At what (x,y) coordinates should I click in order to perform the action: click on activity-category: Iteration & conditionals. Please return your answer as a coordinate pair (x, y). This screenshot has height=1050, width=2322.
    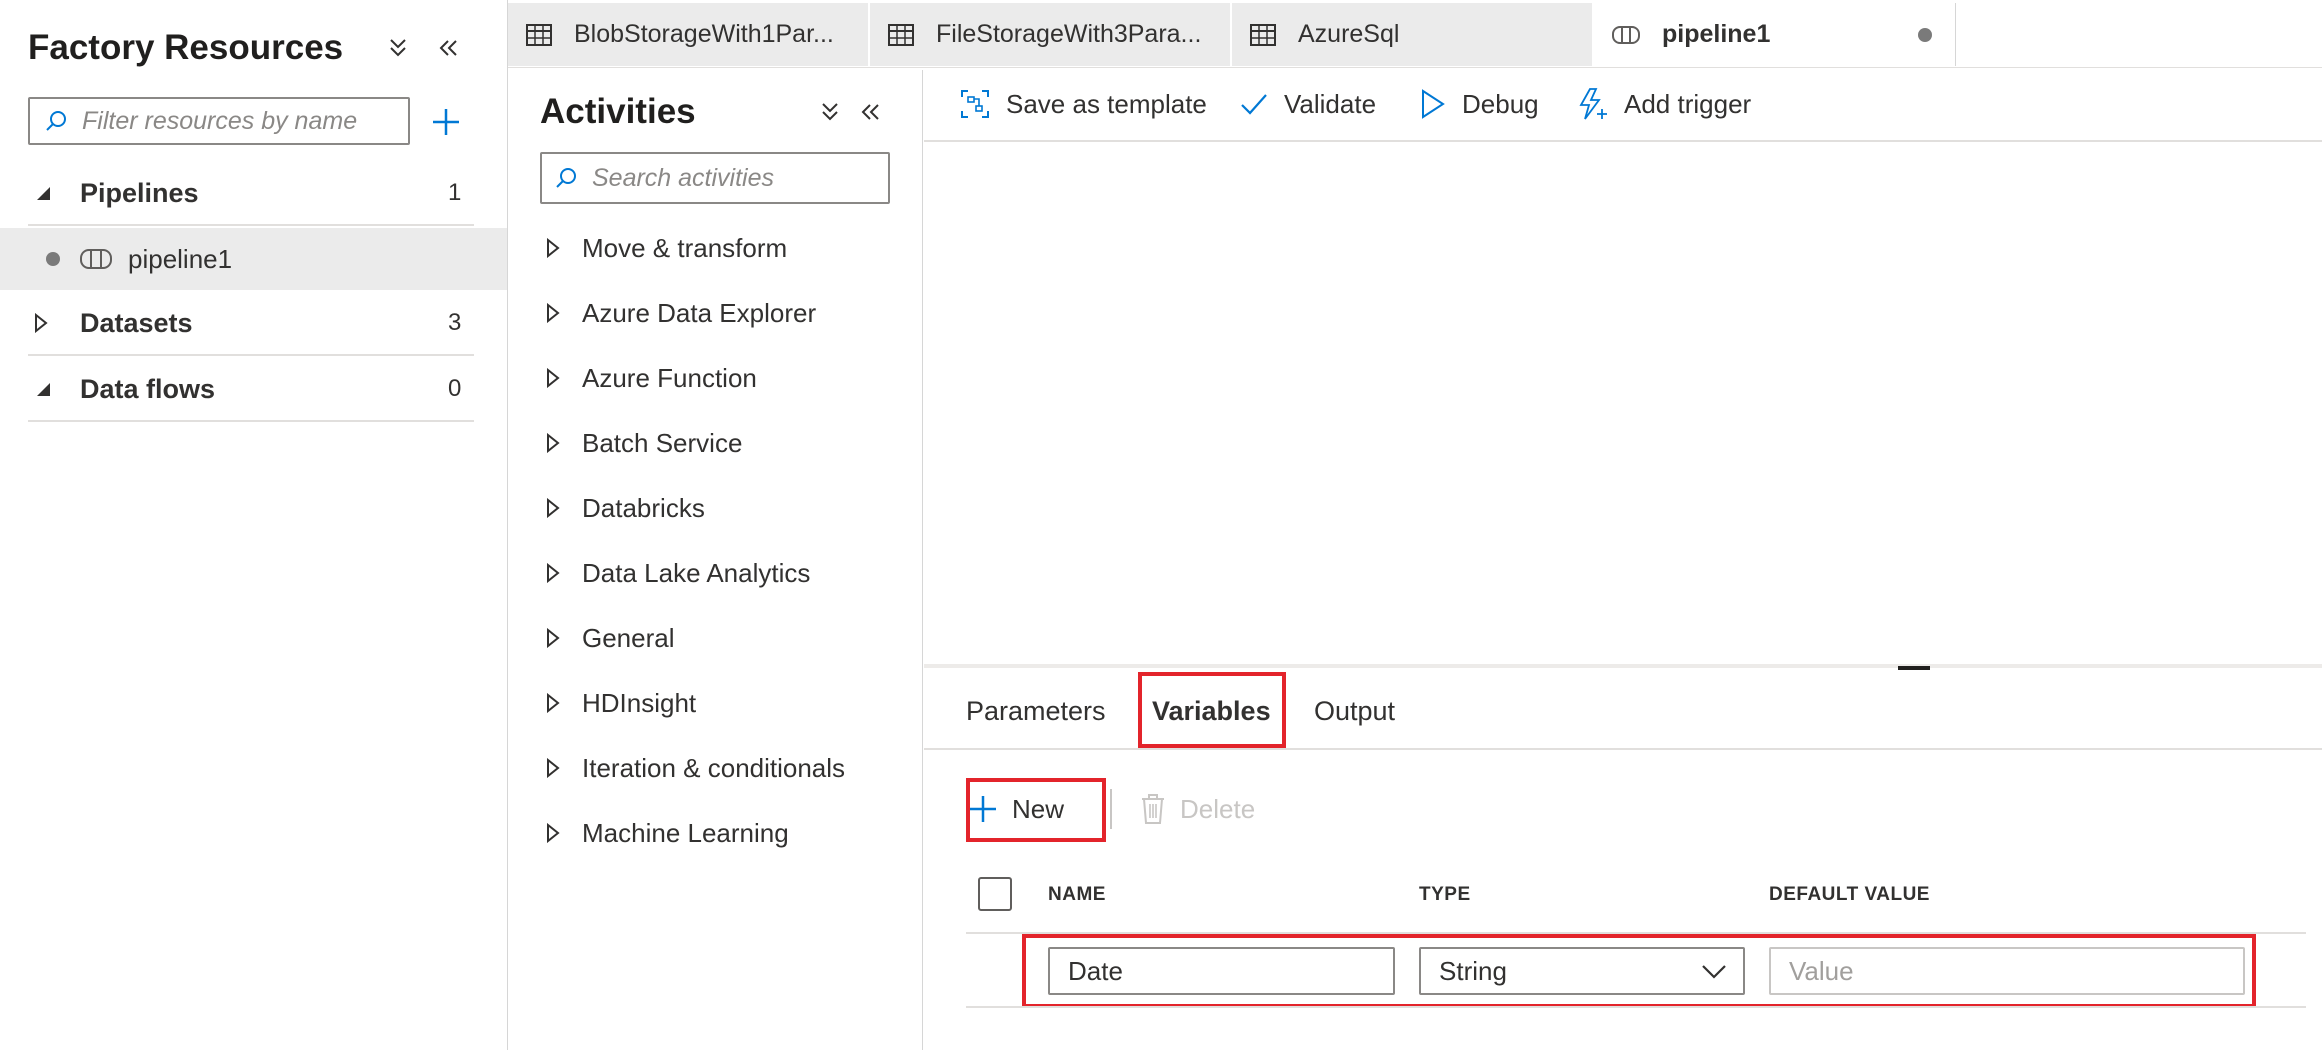
    Looking at the image, I should click on (695, 768).